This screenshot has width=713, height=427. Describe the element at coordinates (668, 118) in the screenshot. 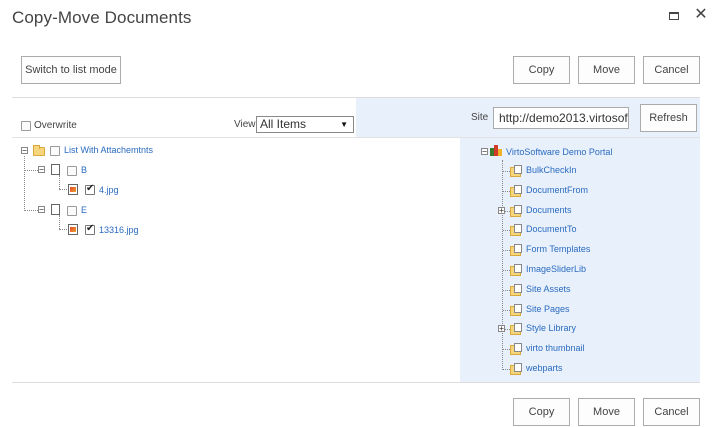

I see `refresh-button: Refresh` at that location.